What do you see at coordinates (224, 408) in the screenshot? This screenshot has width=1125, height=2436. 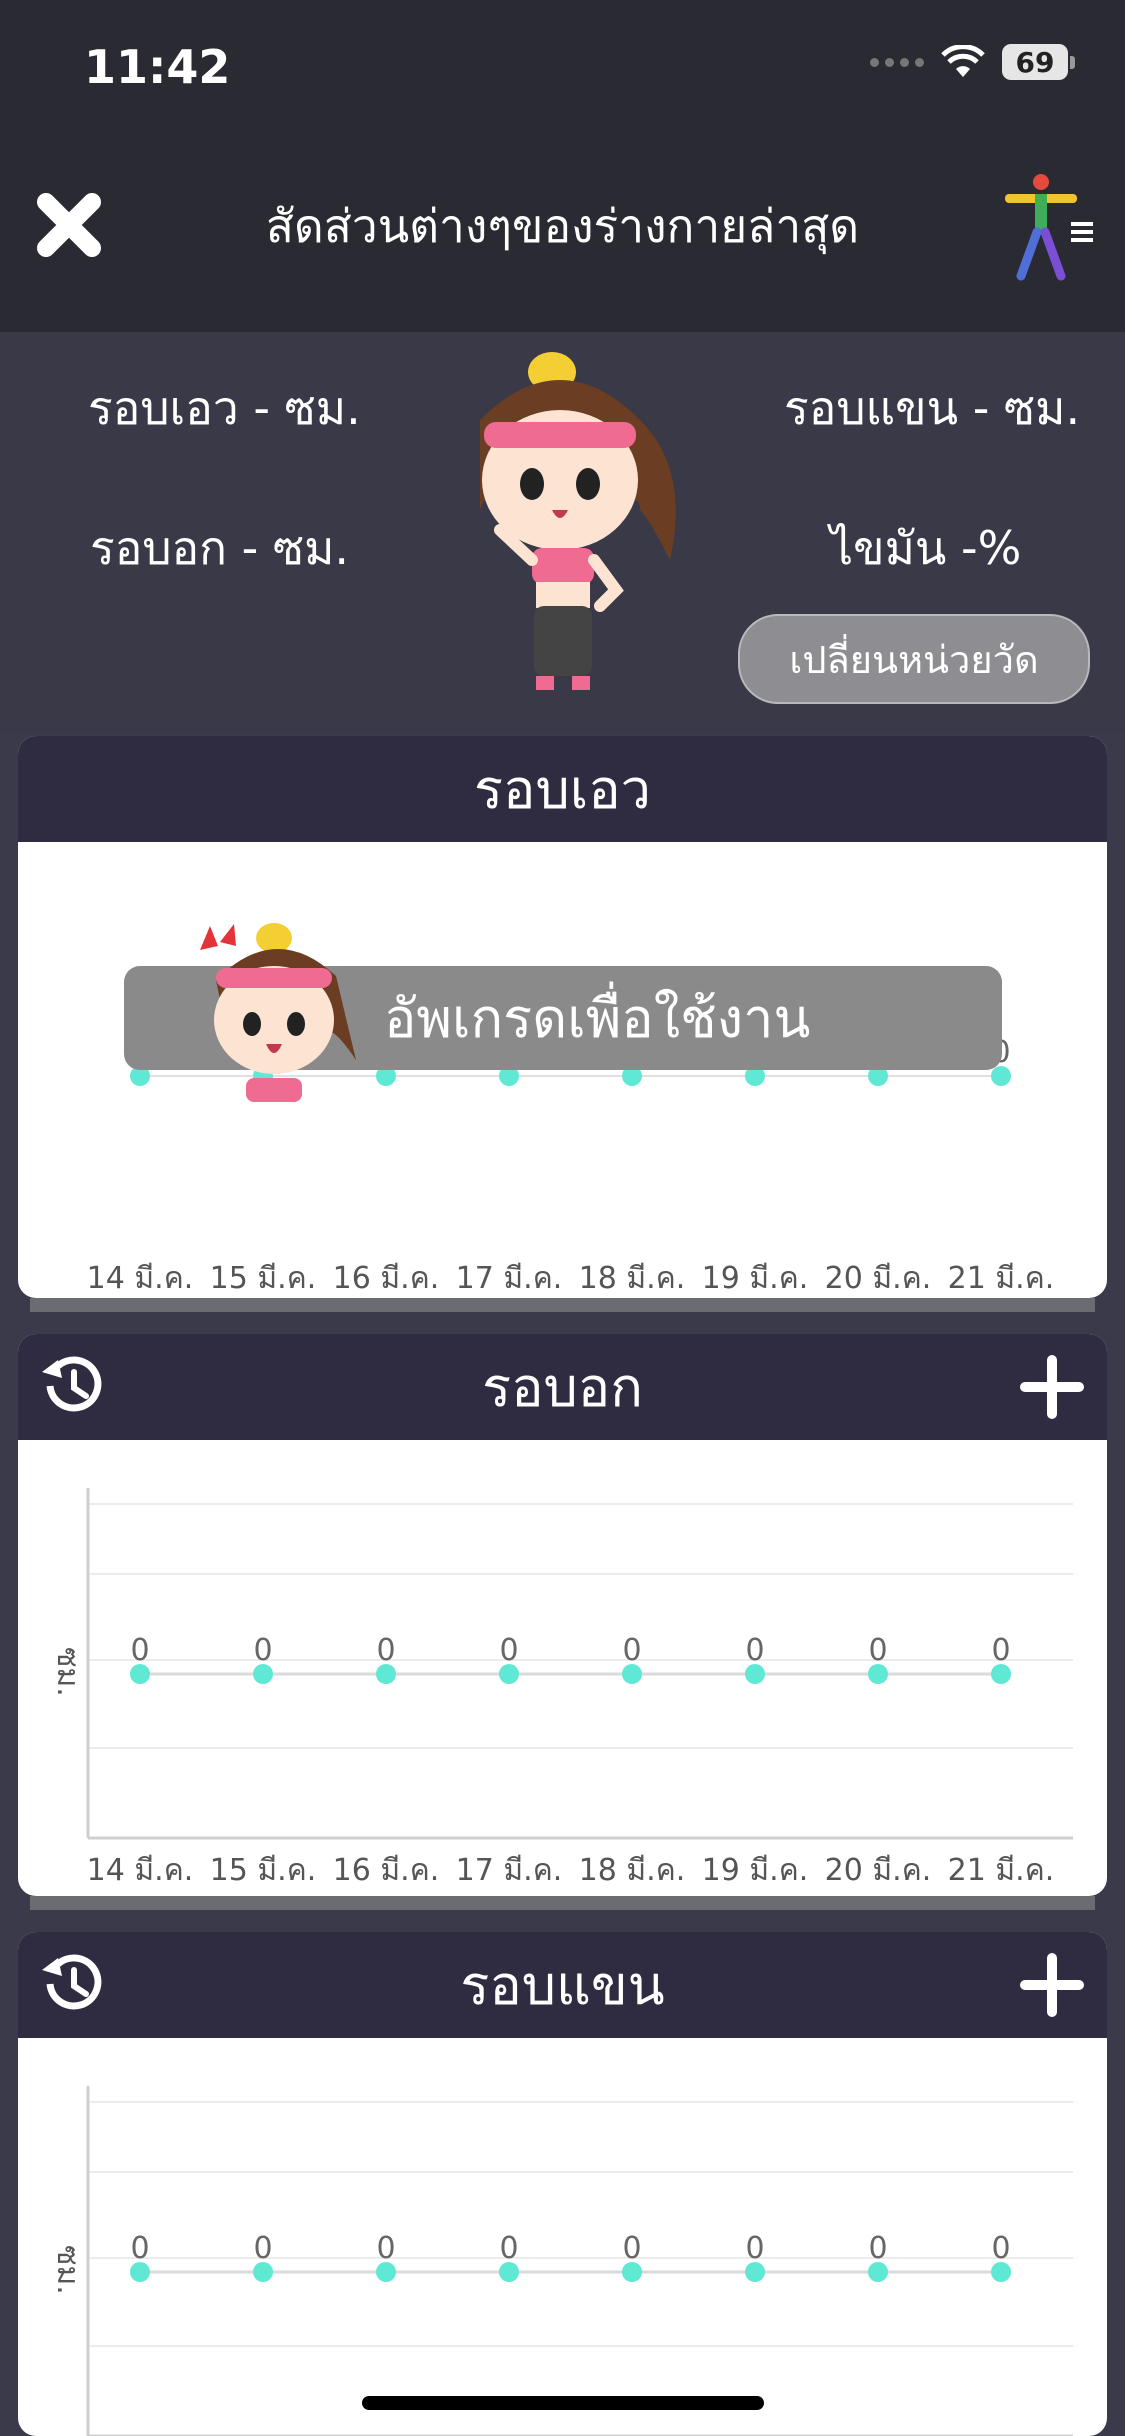 I see `summary-waist: รอบเอว - ซม.` at bounding box center [224, 408].